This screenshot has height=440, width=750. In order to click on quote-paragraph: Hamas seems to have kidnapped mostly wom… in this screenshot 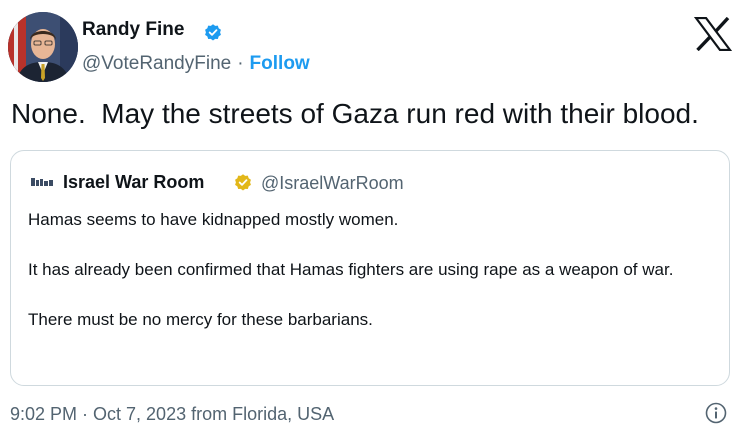, I will do `click(213, 219)`.